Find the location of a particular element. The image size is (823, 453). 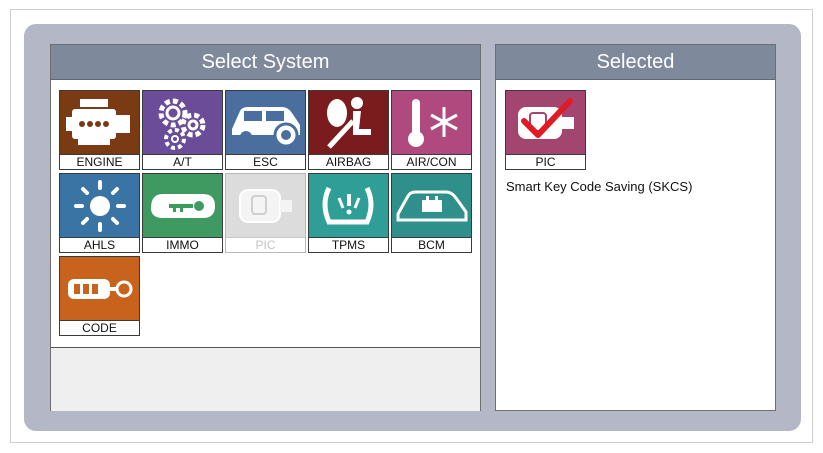

select-system-title: Select System is located at coordinates (265, 62).